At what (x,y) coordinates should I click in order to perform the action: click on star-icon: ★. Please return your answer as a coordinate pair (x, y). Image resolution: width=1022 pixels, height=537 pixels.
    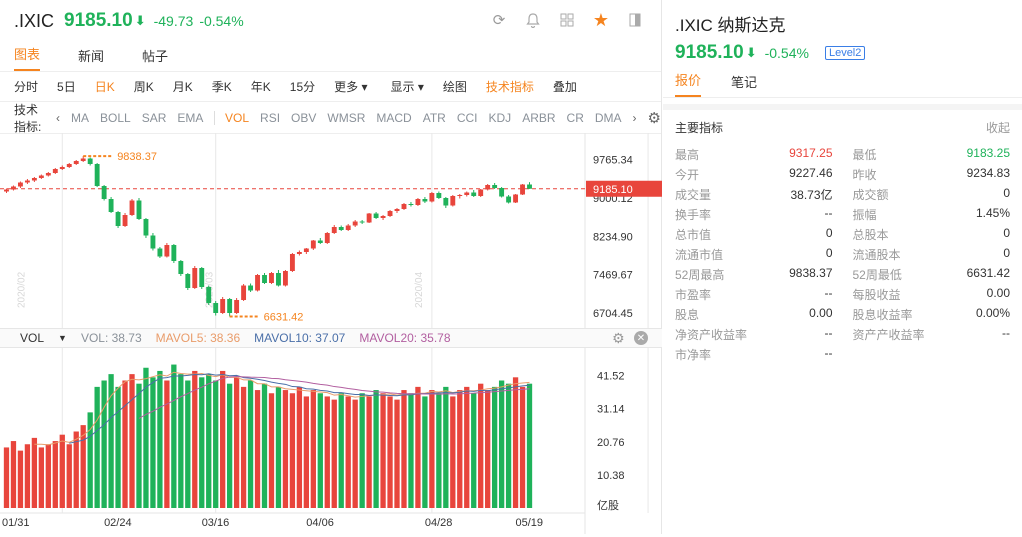
    Looking at the image, I should click on (601, 20).